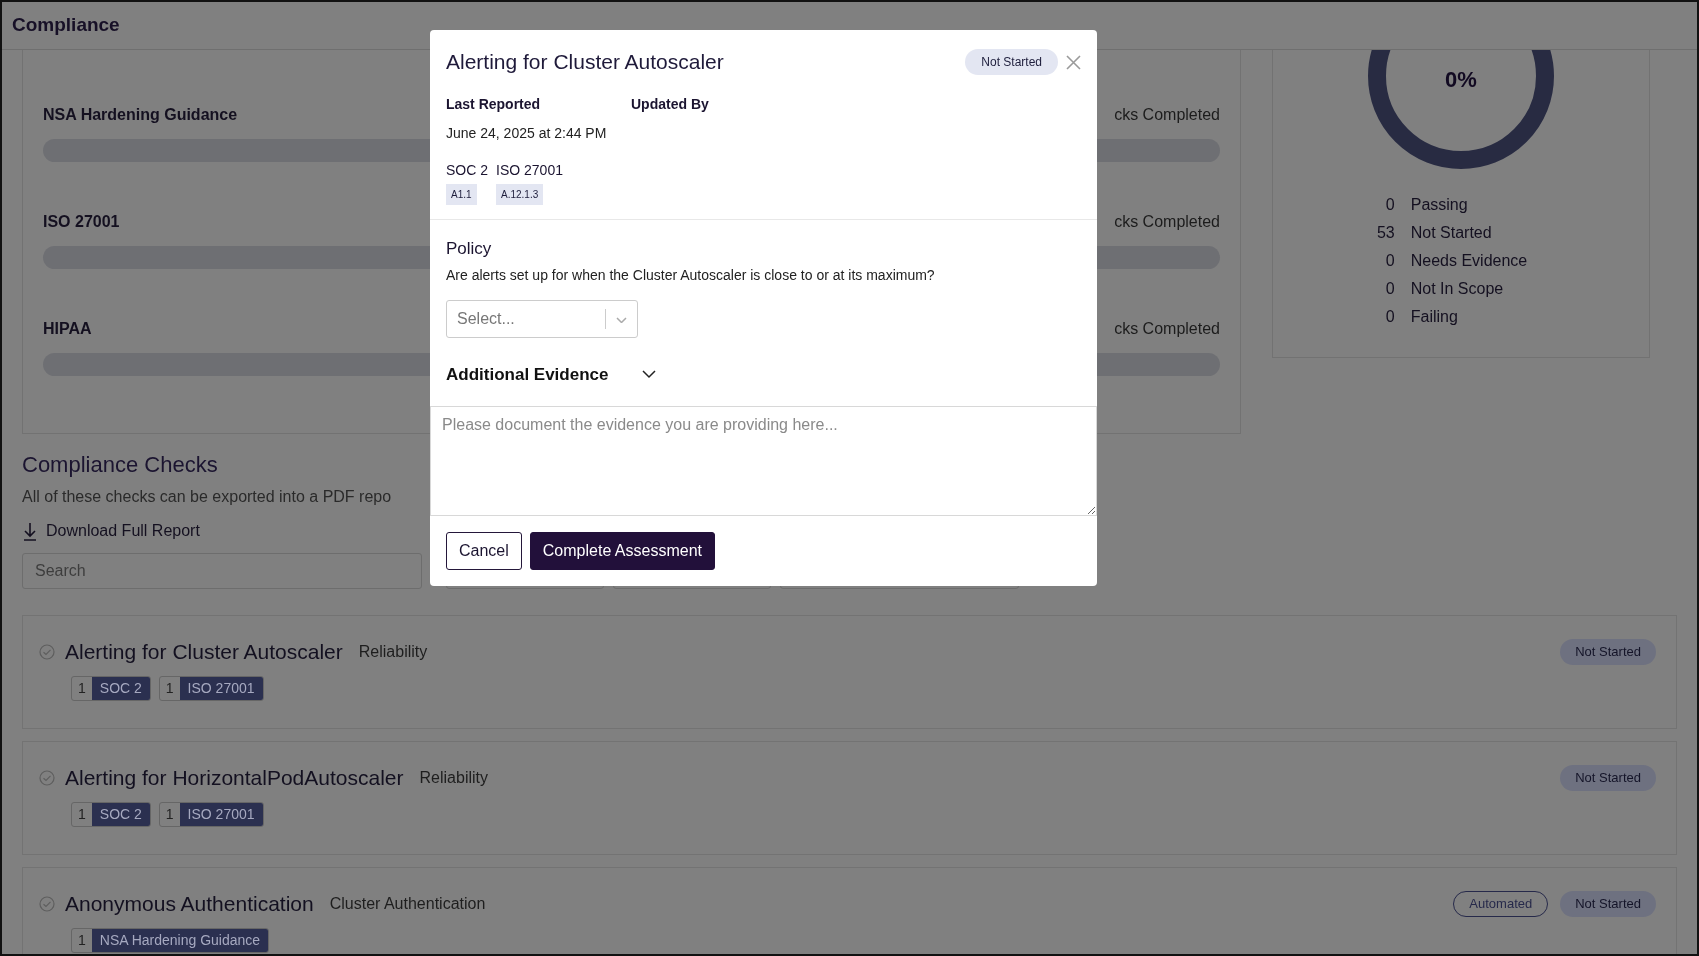 The width and height of the screenshot is (1699, 956). What do you see at coordinates (120, 465) in the screenshot?
I see `section-title: Compliance Checks` at bounding box center [120, 465].